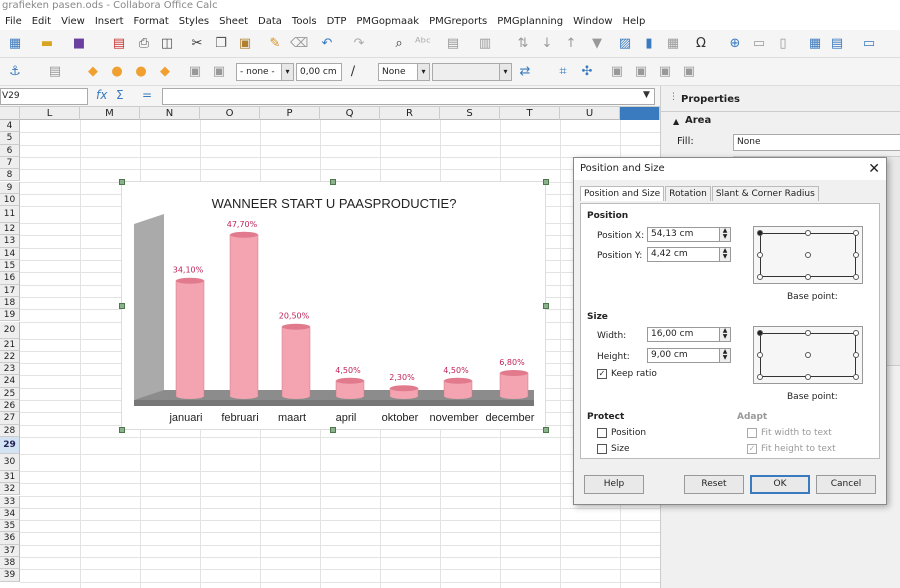  What do you see at coordinates (55, 72) in the screenshot?
I see `align-icon: ▤` at bounding box center [55, 72].